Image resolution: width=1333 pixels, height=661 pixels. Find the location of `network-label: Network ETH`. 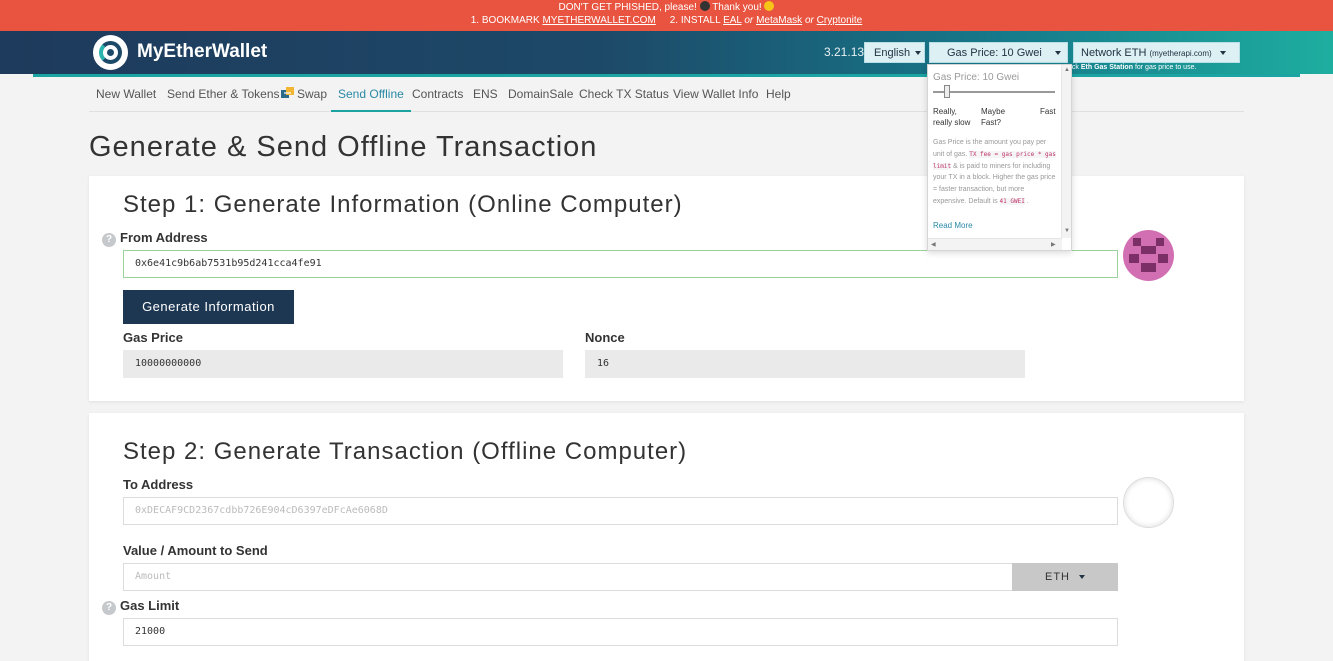

network-label: Network ETH is located at coordinates (1114, 53).